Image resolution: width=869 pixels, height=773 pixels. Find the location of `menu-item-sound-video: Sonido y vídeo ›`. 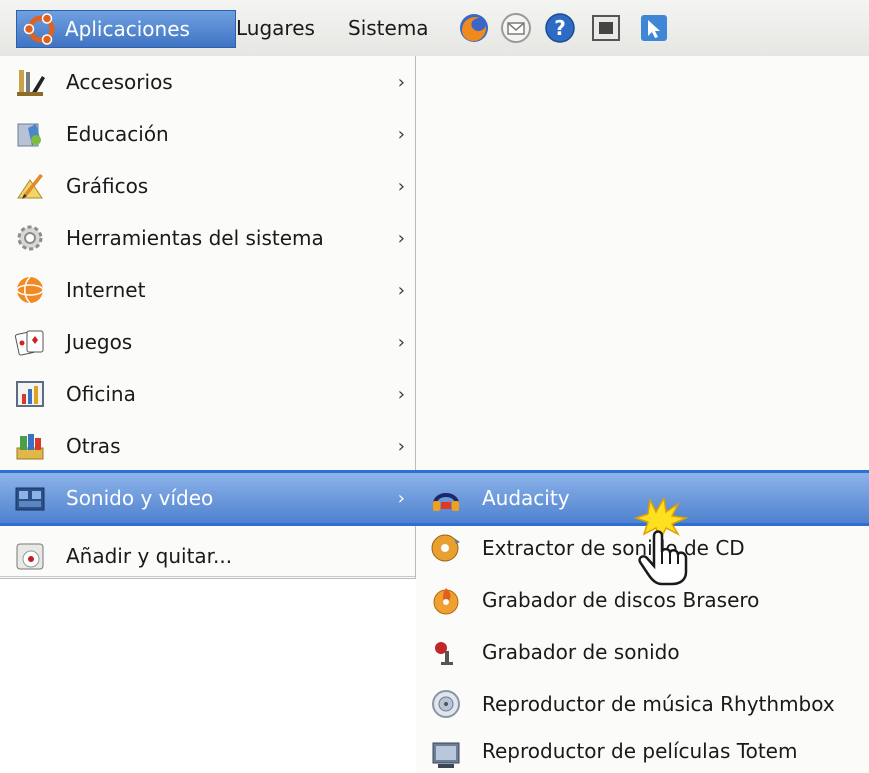

menu-item-sound-video: Sonido y vídeo › is located at coordinates (207, 498).